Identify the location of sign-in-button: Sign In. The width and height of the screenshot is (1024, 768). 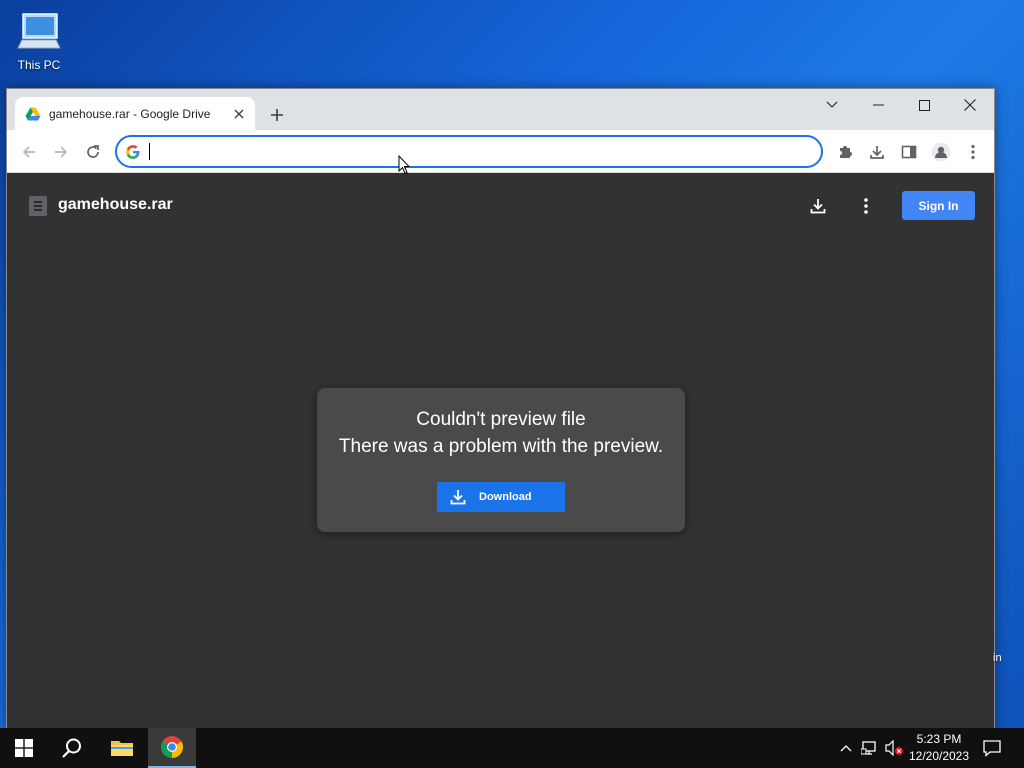
(938, 205).